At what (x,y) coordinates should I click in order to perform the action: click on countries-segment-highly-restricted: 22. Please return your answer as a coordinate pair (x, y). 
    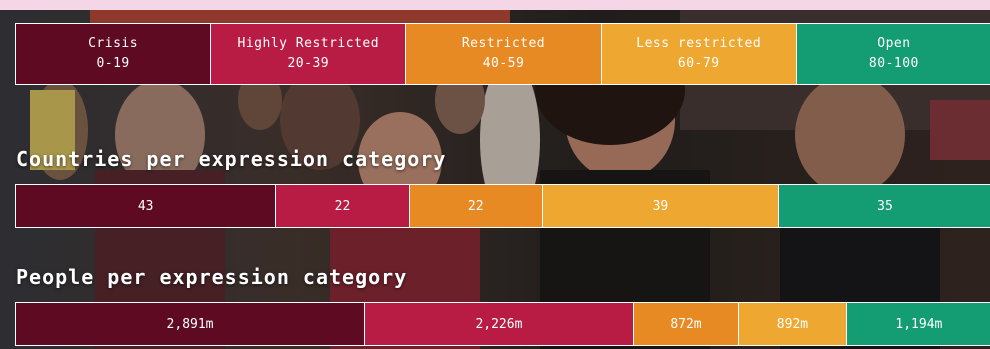
    Looking at the image, I should click on (343, 206).